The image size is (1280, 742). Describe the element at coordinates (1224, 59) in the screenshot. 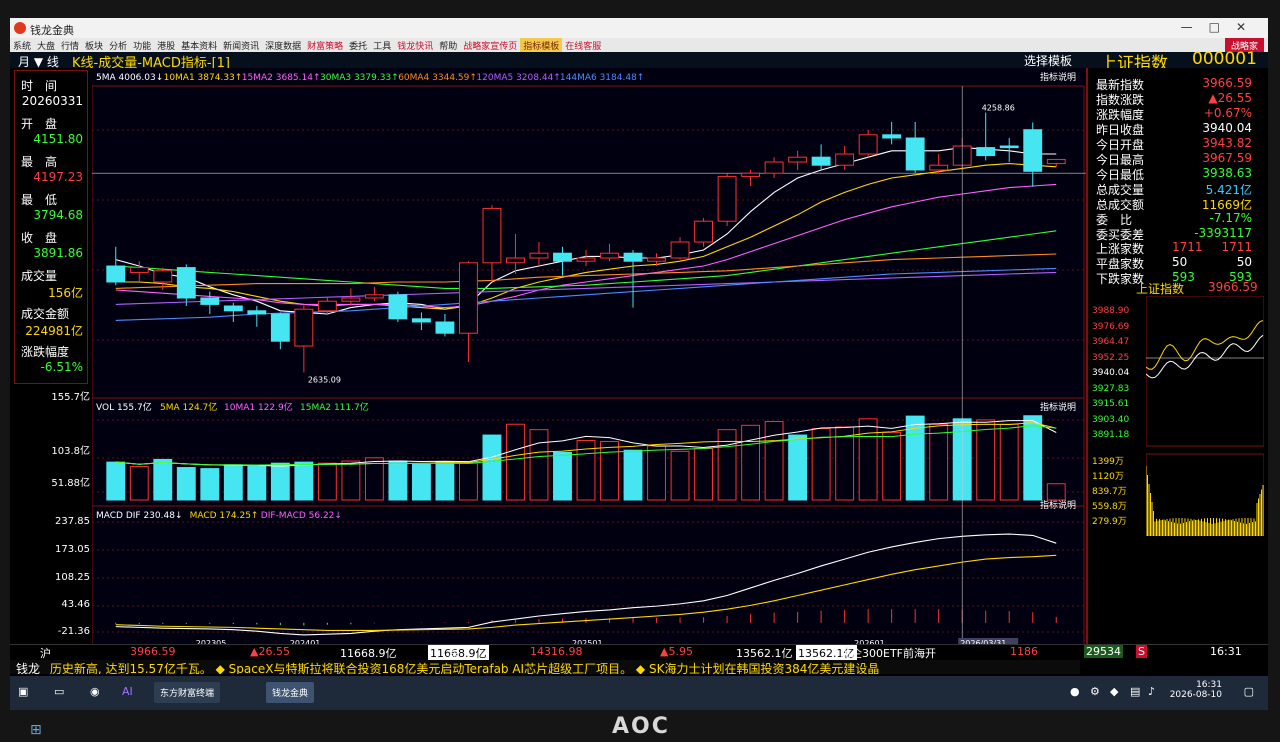

I see `index-code: 000001` at that location.